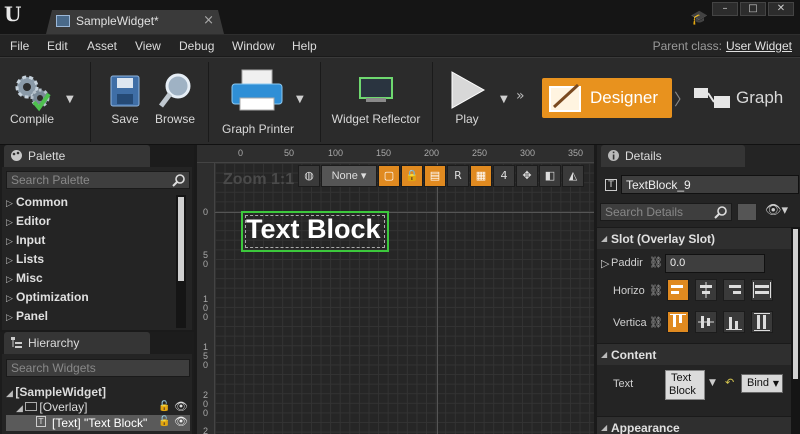 Image resolution: width=800 pixels, height=434 pixels. Describe the element at coordinates (481, 176) in the screenshot. I see `grid-snap-icon: ▦` at that location.